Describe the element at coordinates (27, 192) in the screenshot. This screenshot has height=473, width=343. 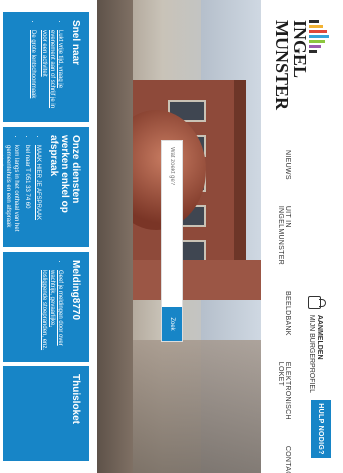
I see `tile-text: bel naar T 051 33 74 60` at that location.